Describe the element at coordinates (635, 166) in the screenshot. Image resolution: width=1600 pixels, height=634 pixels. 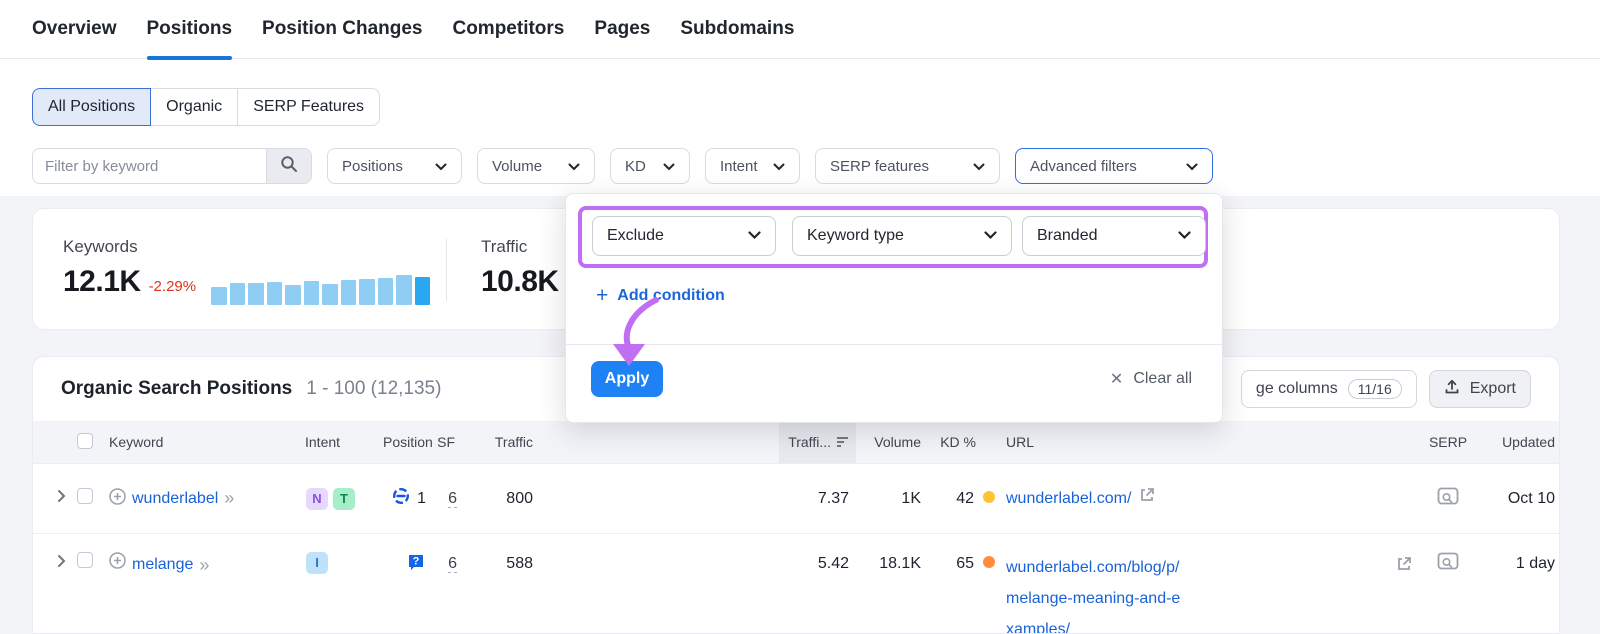
I see `kd-filter-label: KD` at that location.